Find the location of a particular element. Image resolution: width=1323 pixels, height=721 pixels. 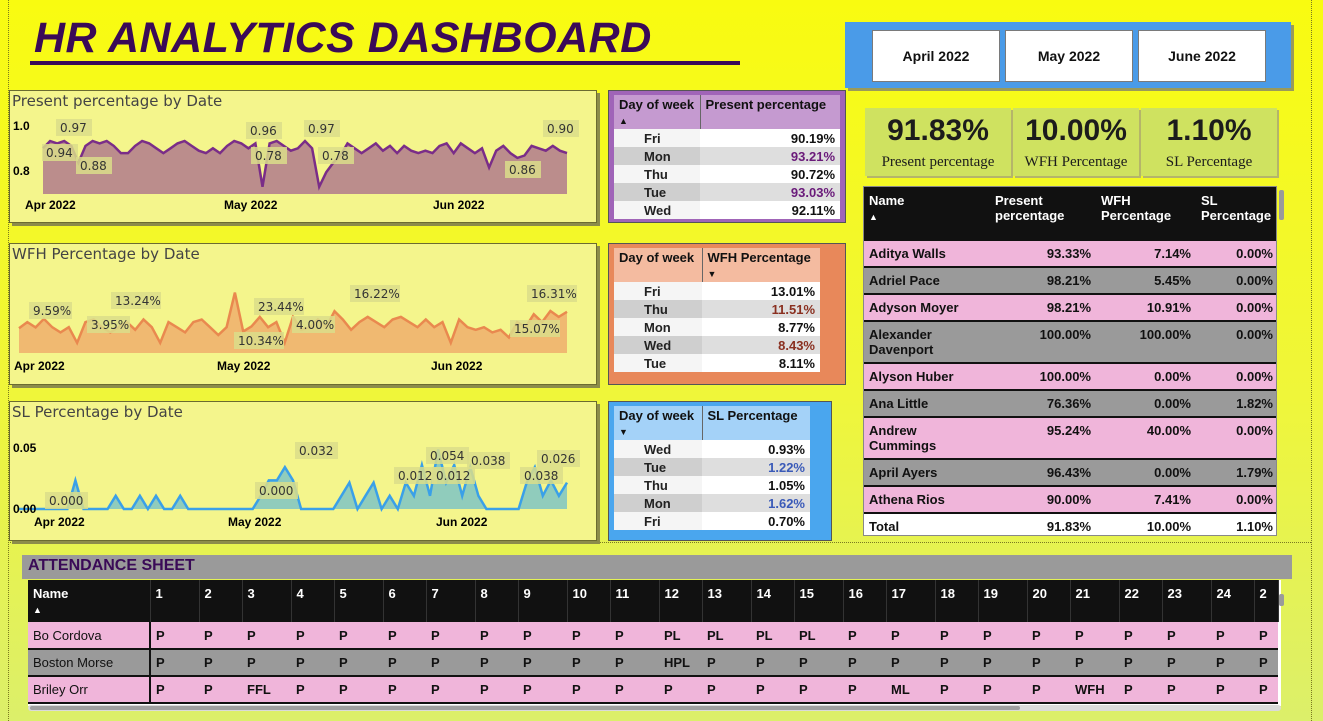

col-header-day: 23 is located at coordinates (1187, 601).